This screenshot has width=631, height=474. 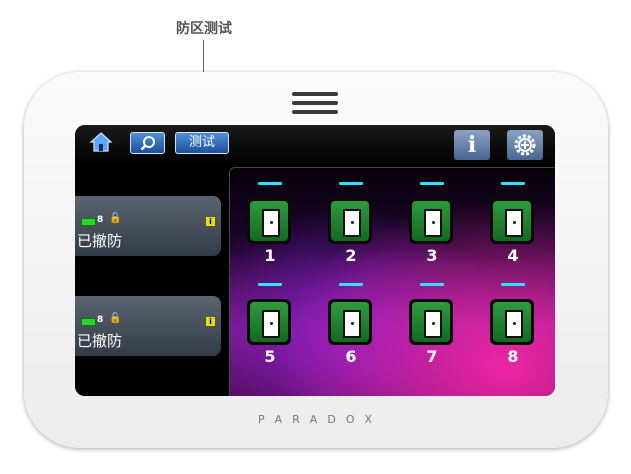 I want to click on zone-number: 3, so click(x=432, y=255).